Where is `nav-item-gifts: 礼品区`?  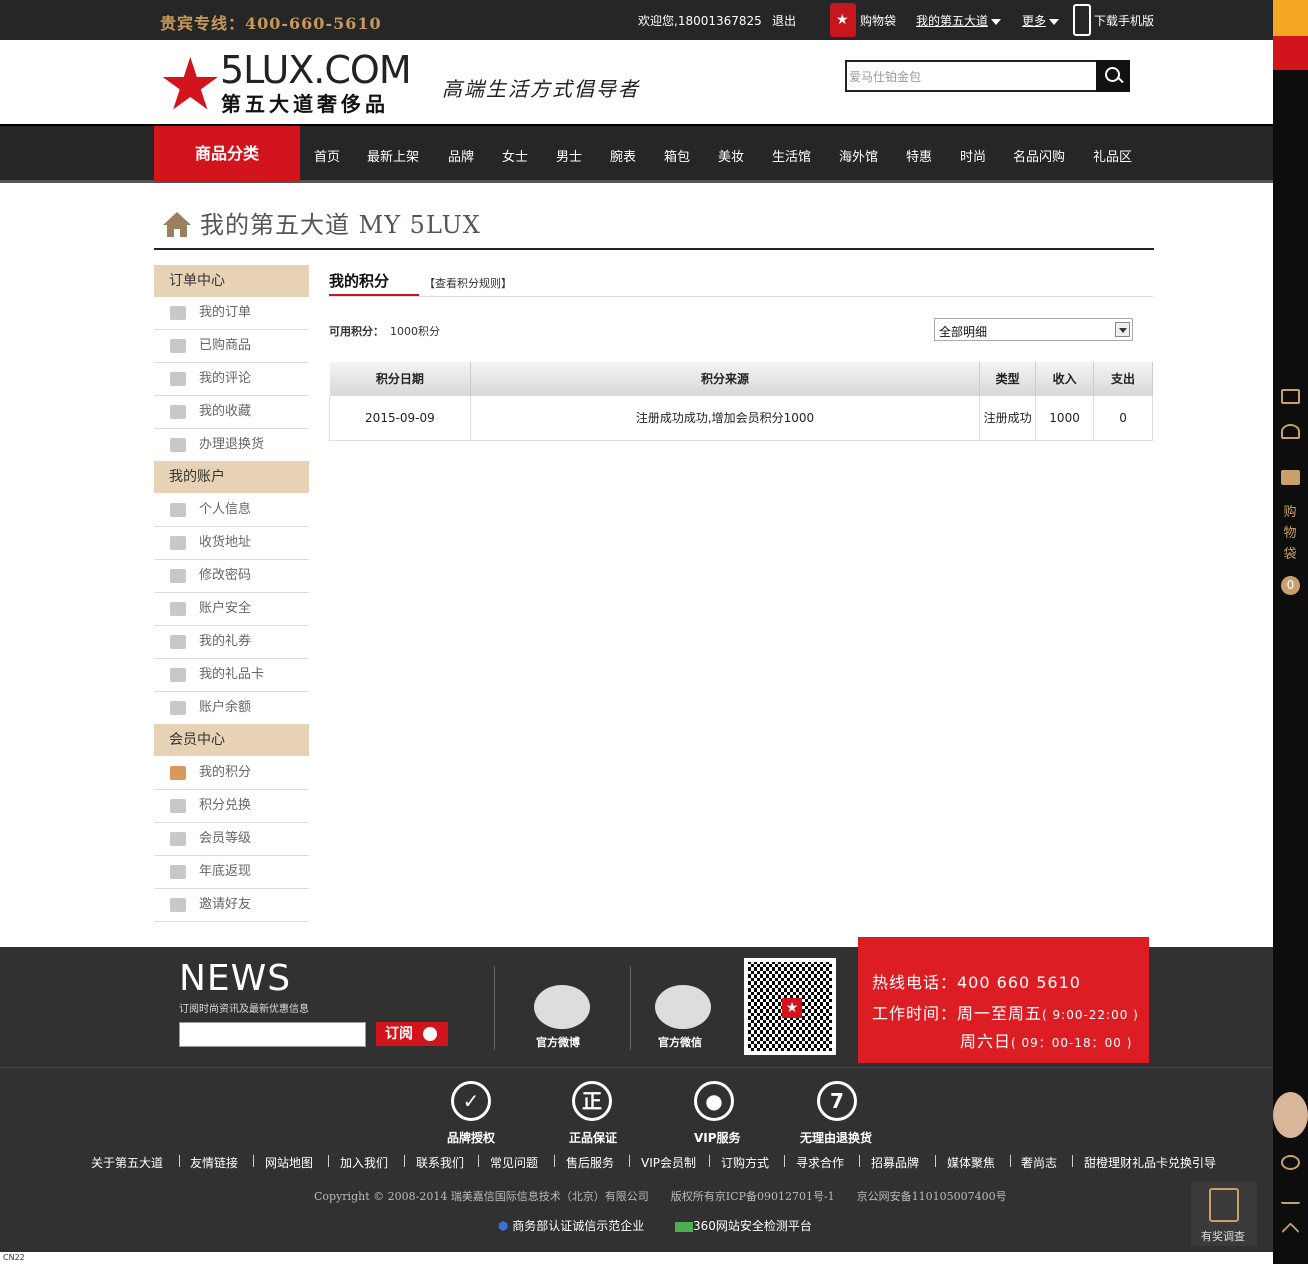 nav-item-gifts: 礼品区 is located at coordinates (1112, 155).